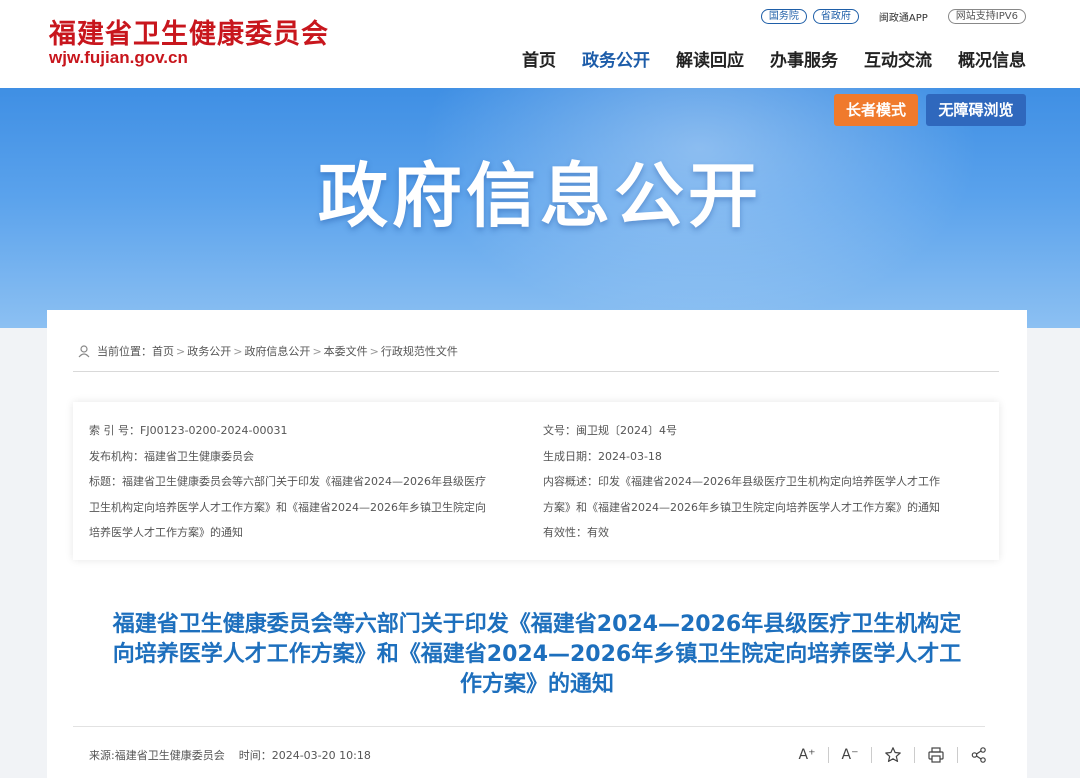 The image size is (1080, 778). What do you see at coordinates (741, 507) in the screenshot?
I see `meta-summary-line: 方案》和《福建省2024—2026年乡镇卫生院定向培养医学人才工作方案》的通知` at bounding box center [741, 507].